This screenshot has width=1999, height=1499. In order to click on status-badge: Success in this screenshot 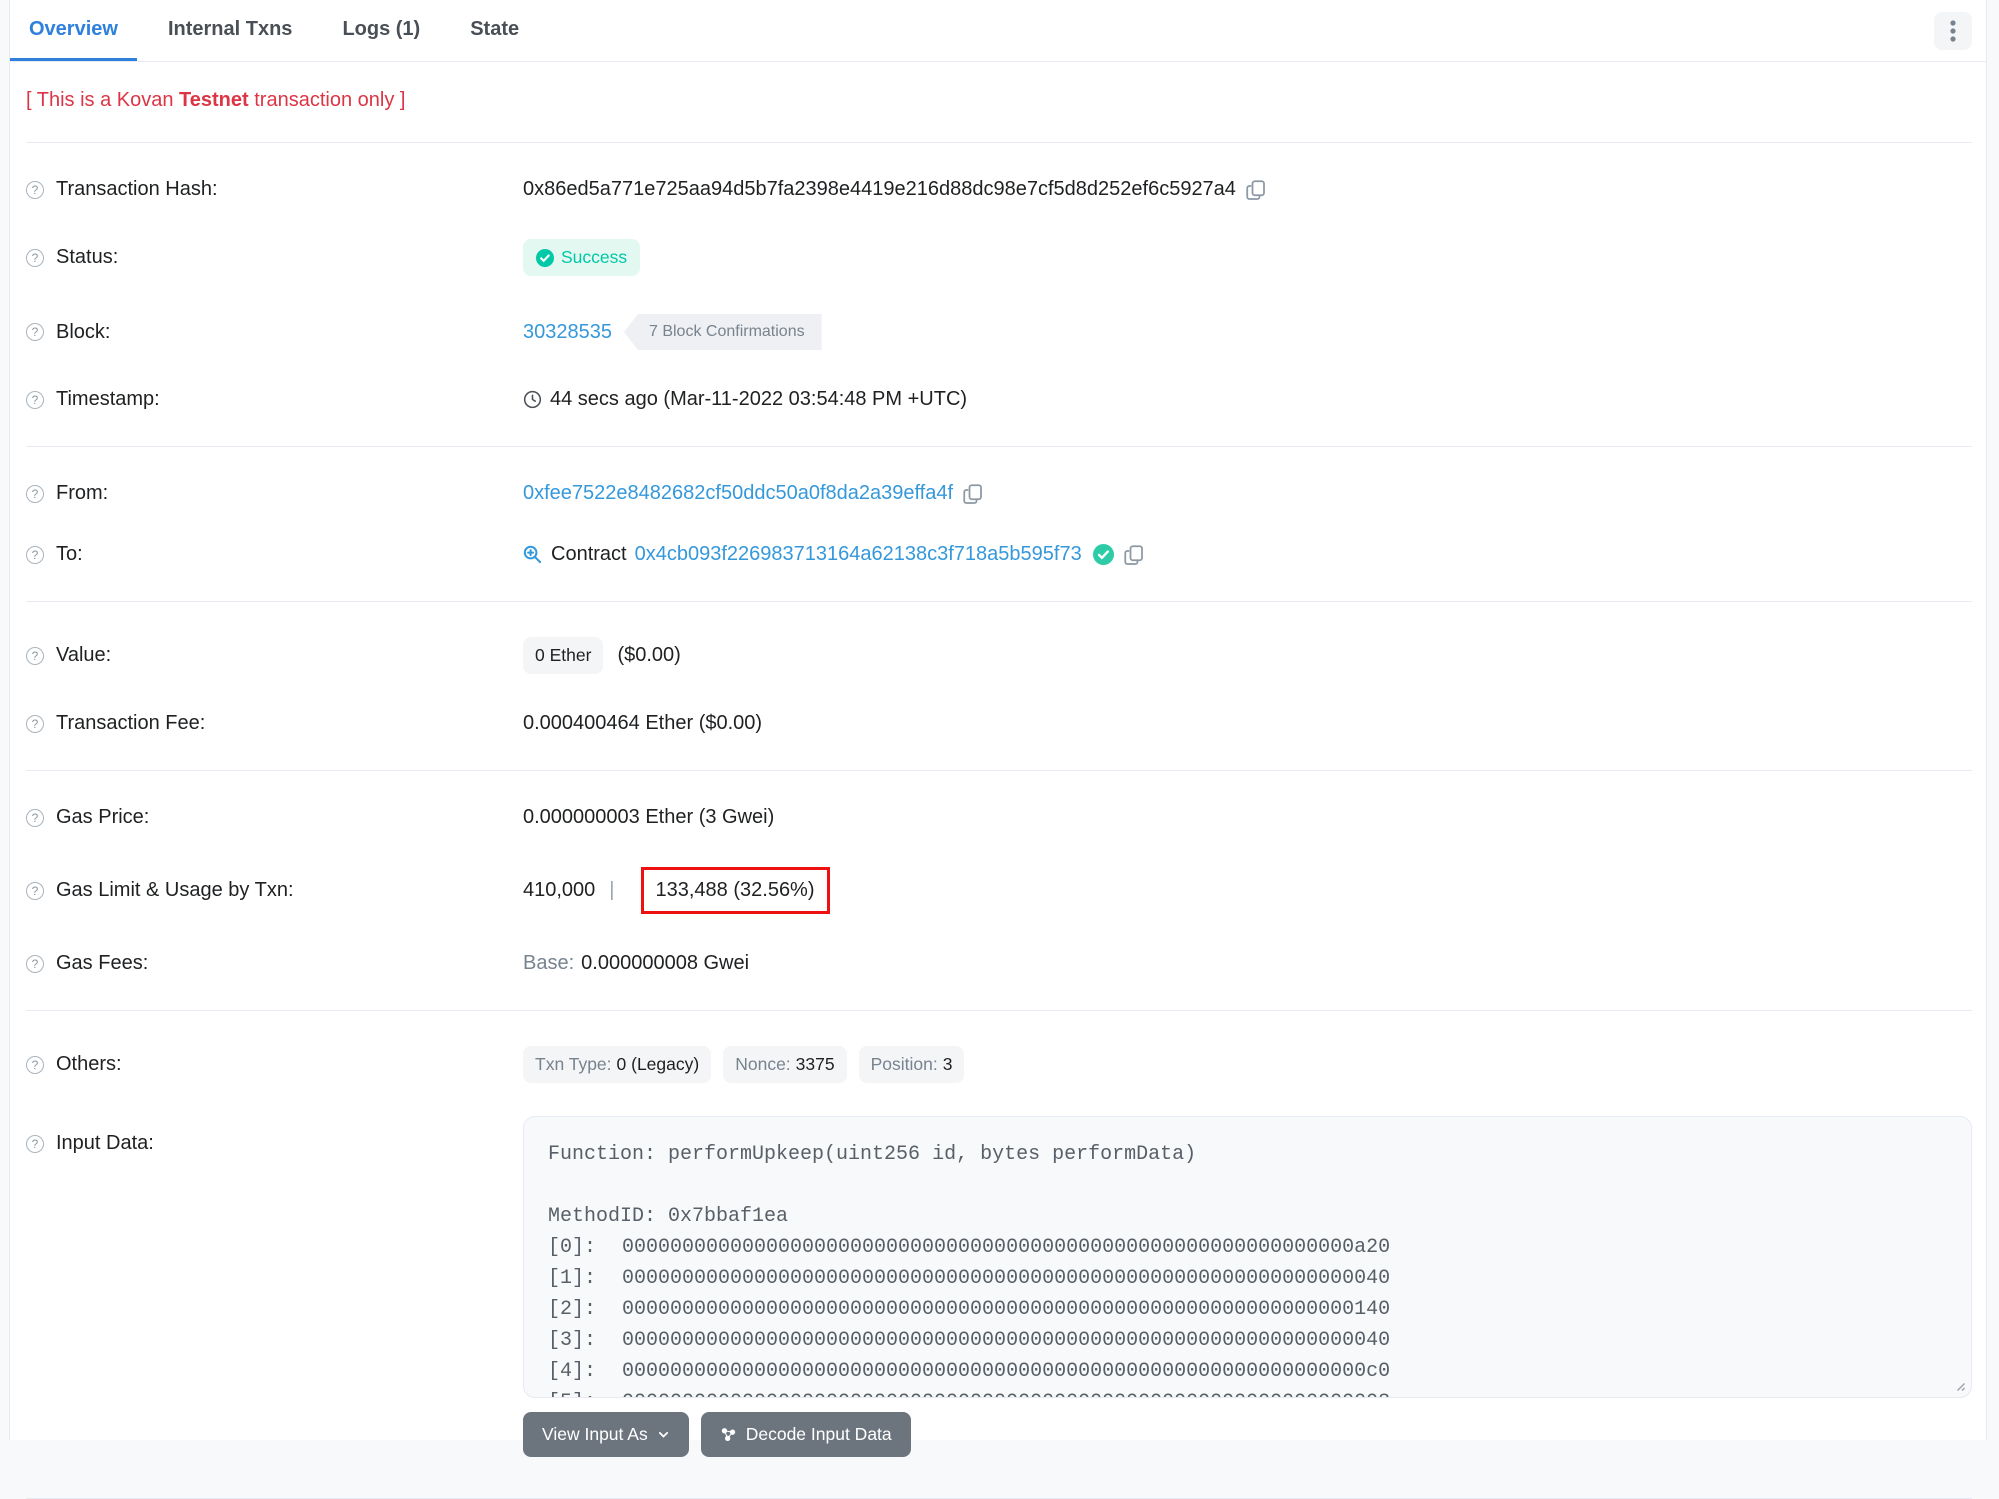, I will do `click(582, 257)`.